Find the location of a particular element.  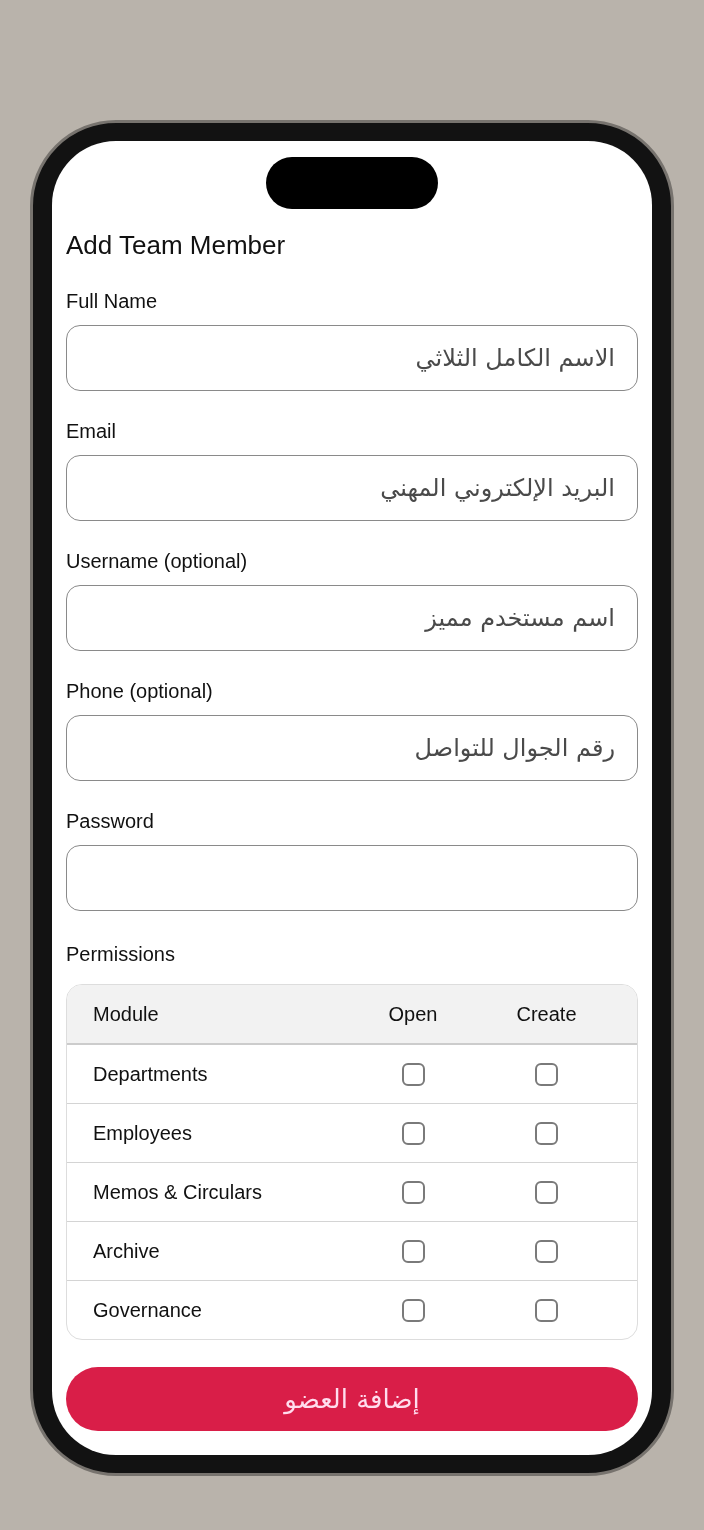

module-name: Governance is located at coordinates (147, 1310).